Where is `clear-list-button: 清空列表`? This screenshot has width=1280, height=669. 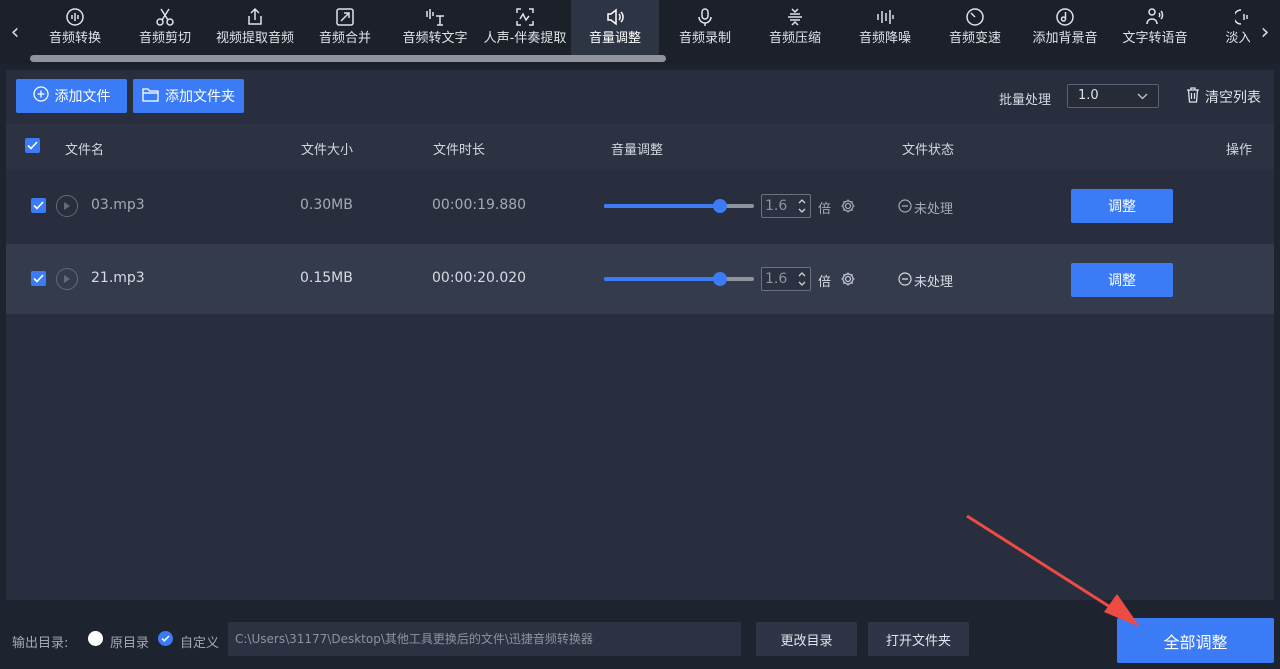 clear-list-button: 清空列表 is located at coordinates (1223, 97).